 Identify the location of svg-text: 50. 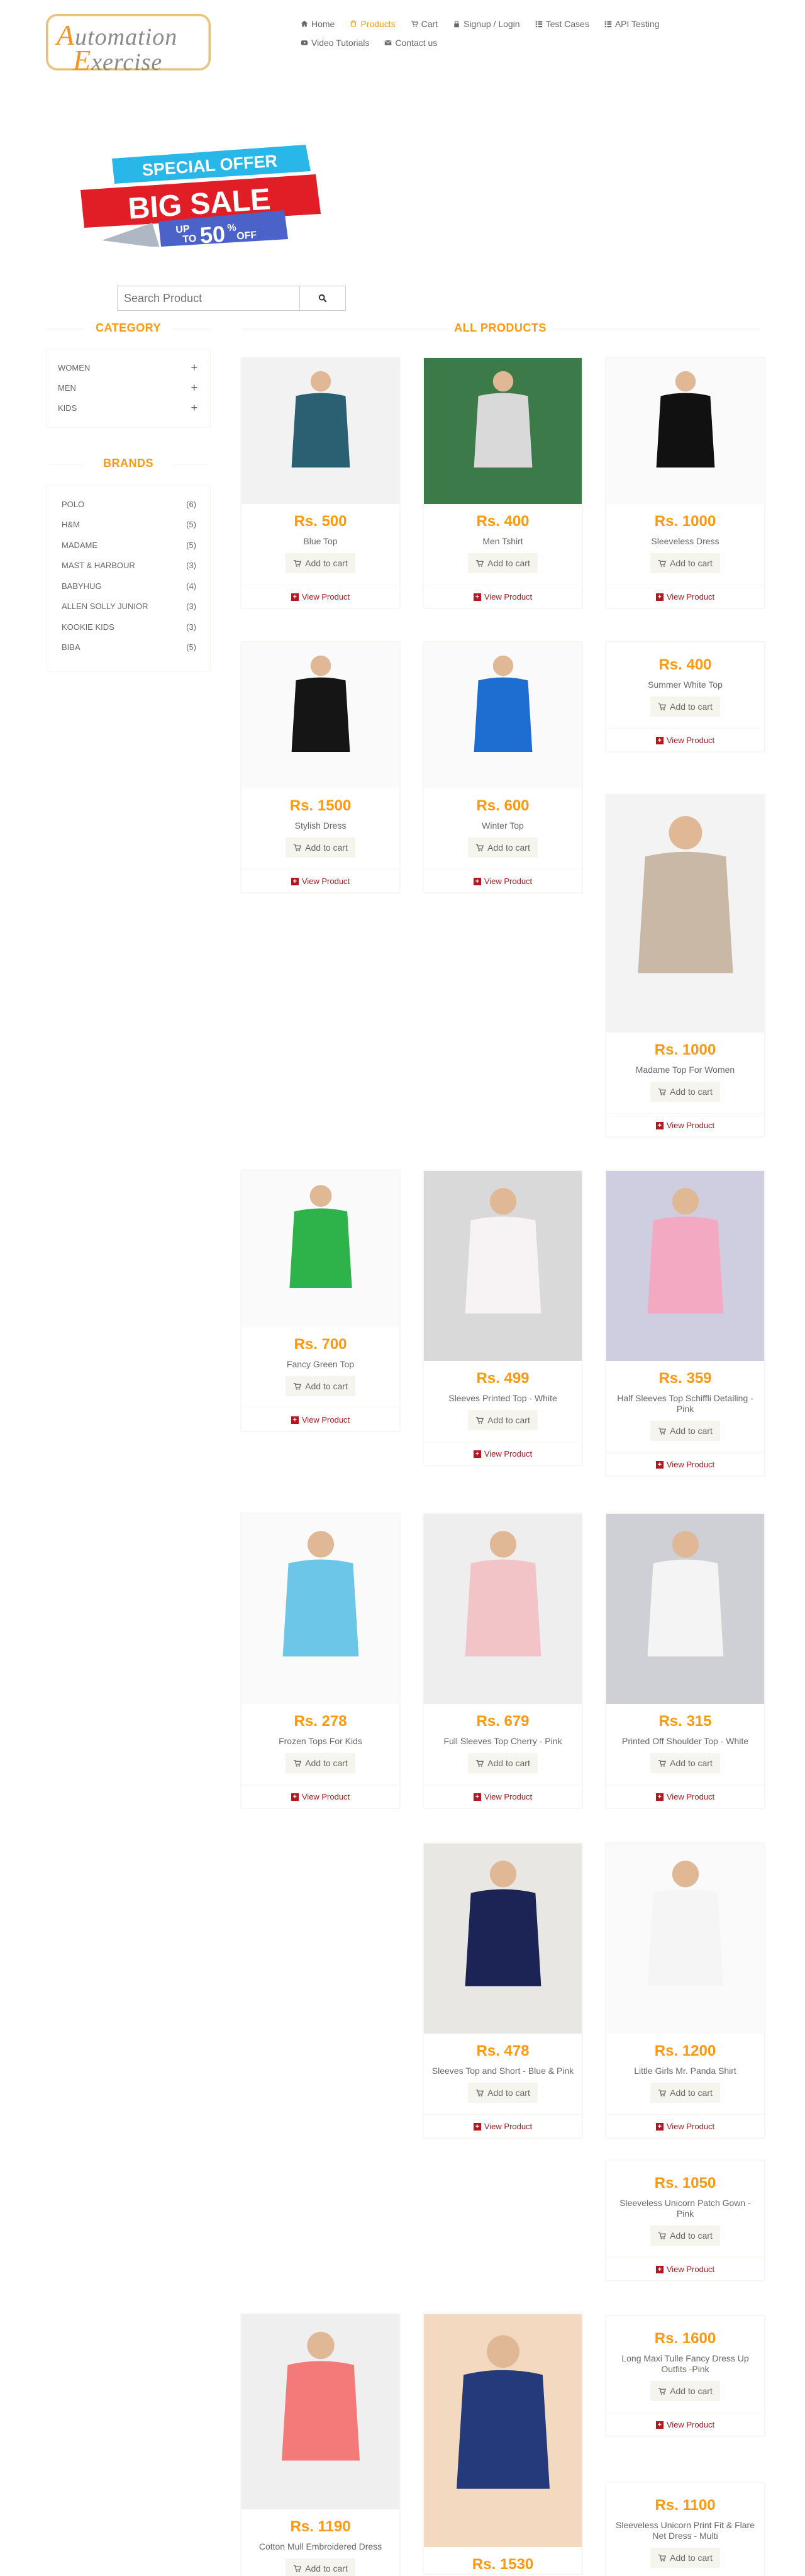
(212, 234).